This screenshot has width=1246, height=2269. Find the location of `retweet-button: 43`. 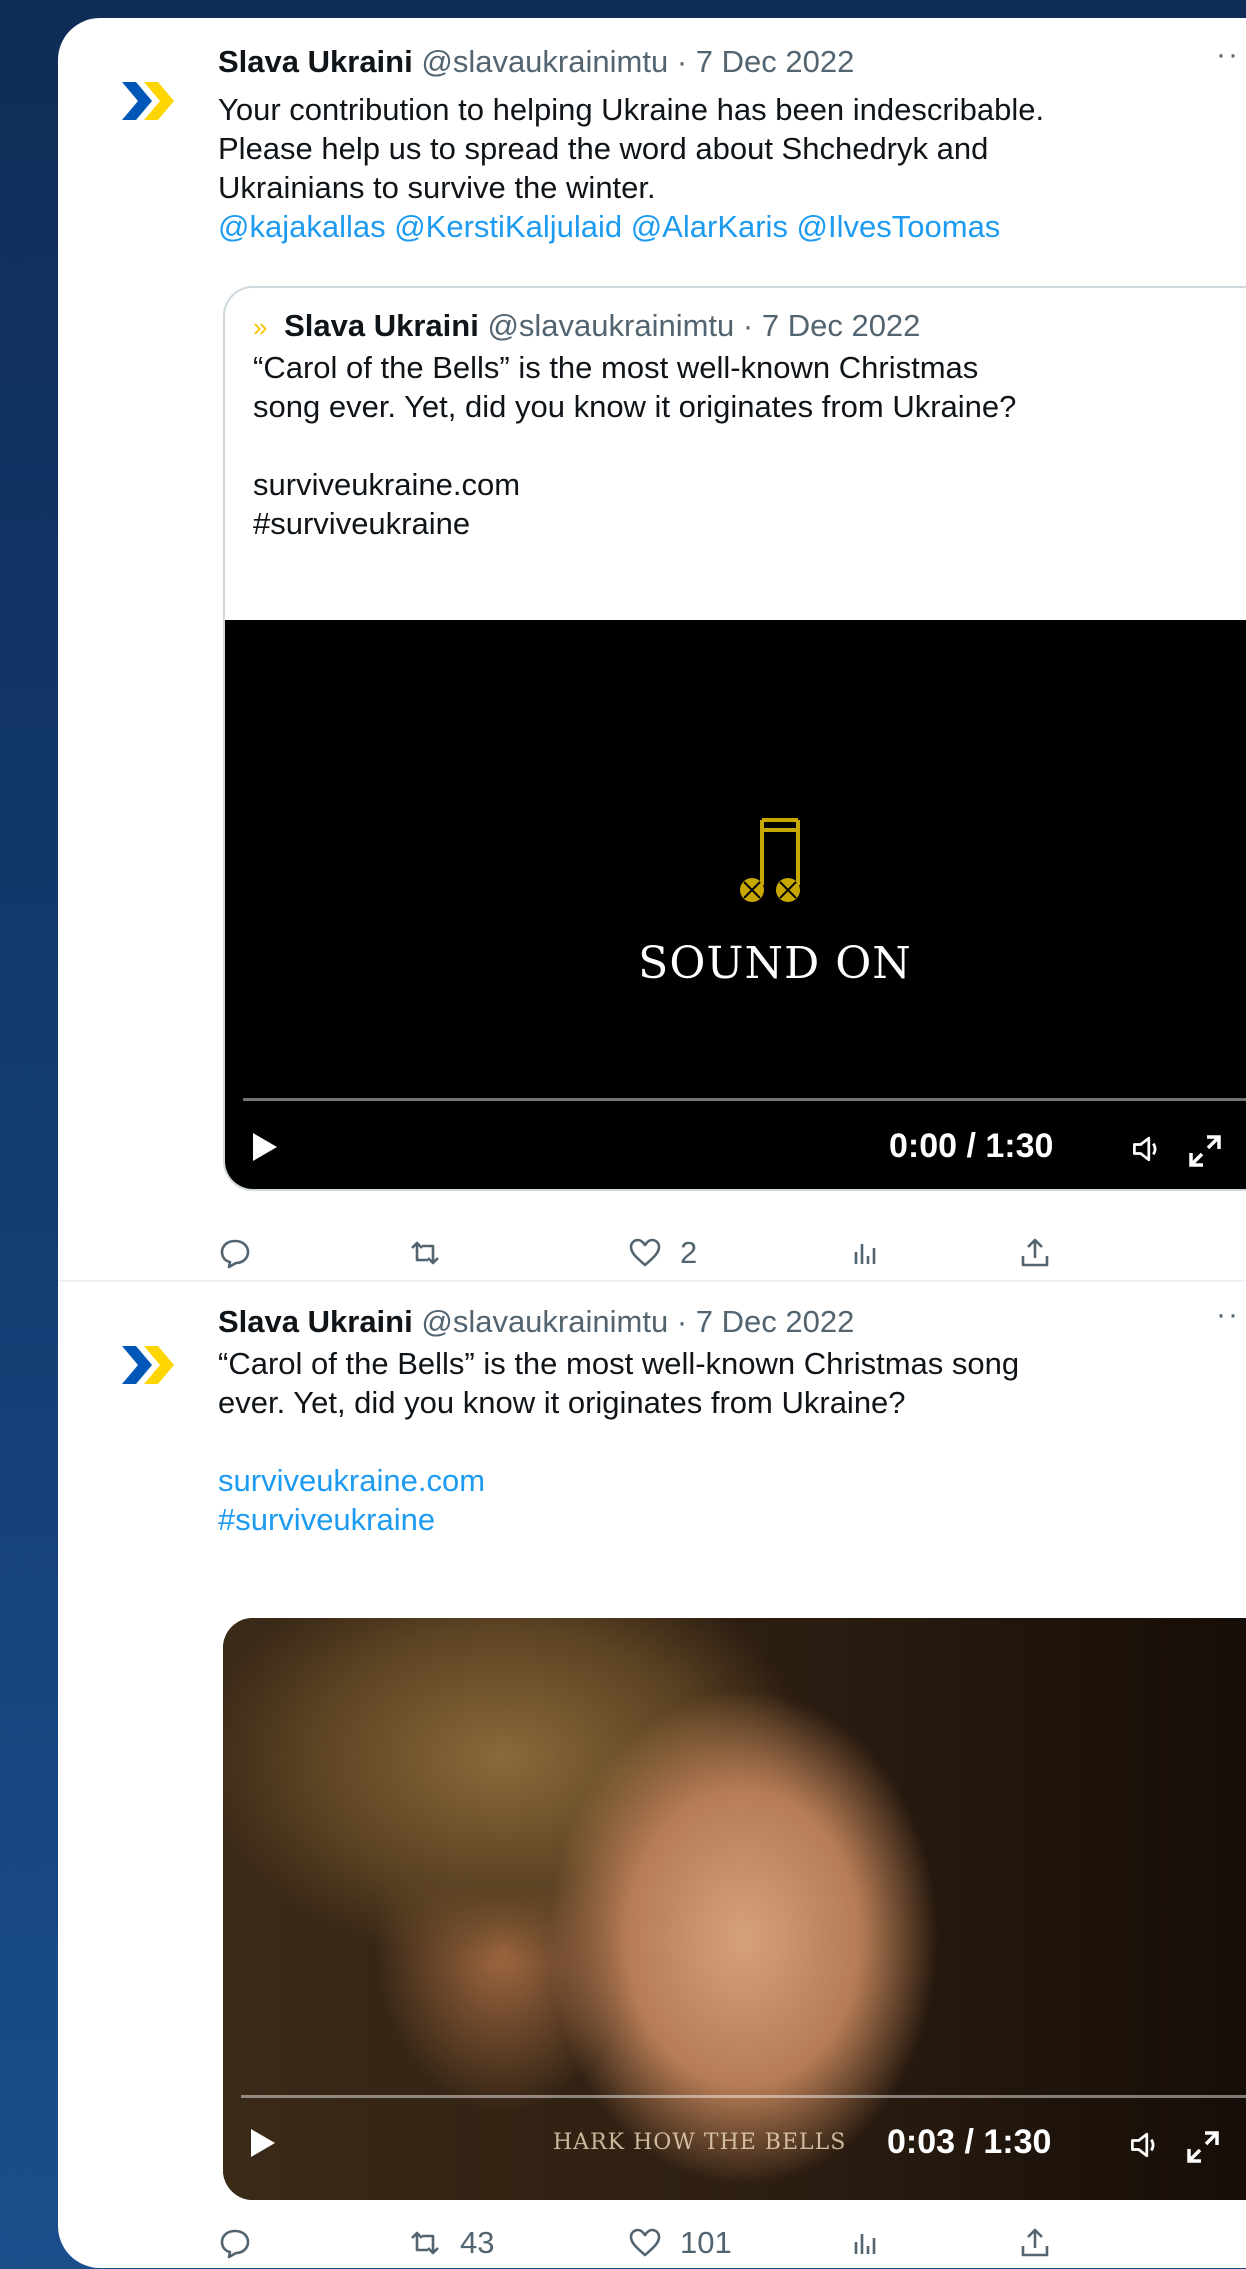

retweet-button: 43 is located at coordinates (451, 2240).